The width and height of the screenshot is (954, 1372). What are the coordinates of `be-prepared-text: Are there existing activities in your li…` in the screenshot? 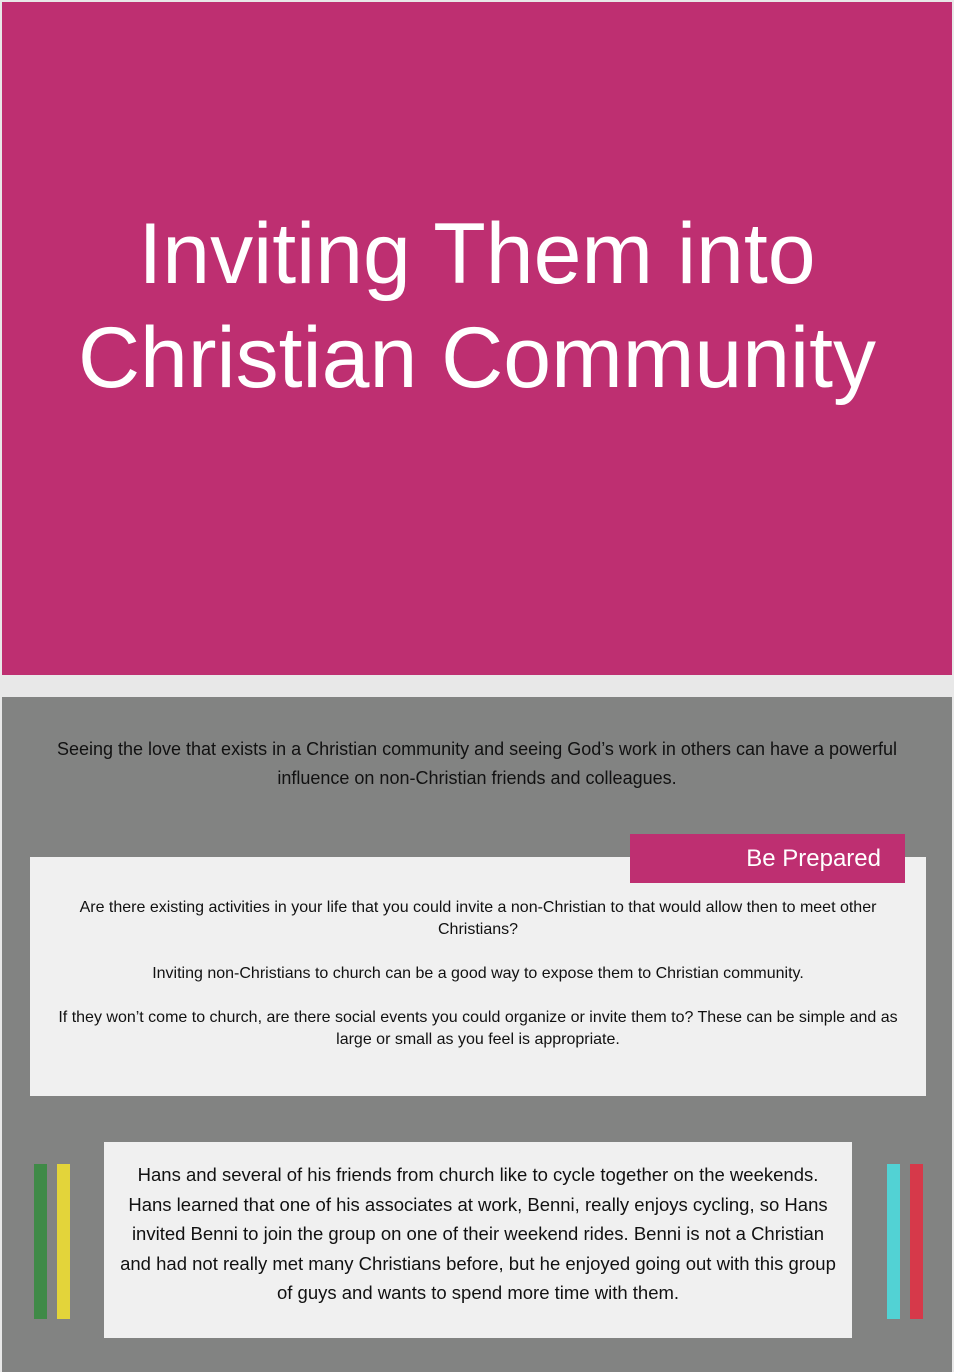 It's located at (478, 985).